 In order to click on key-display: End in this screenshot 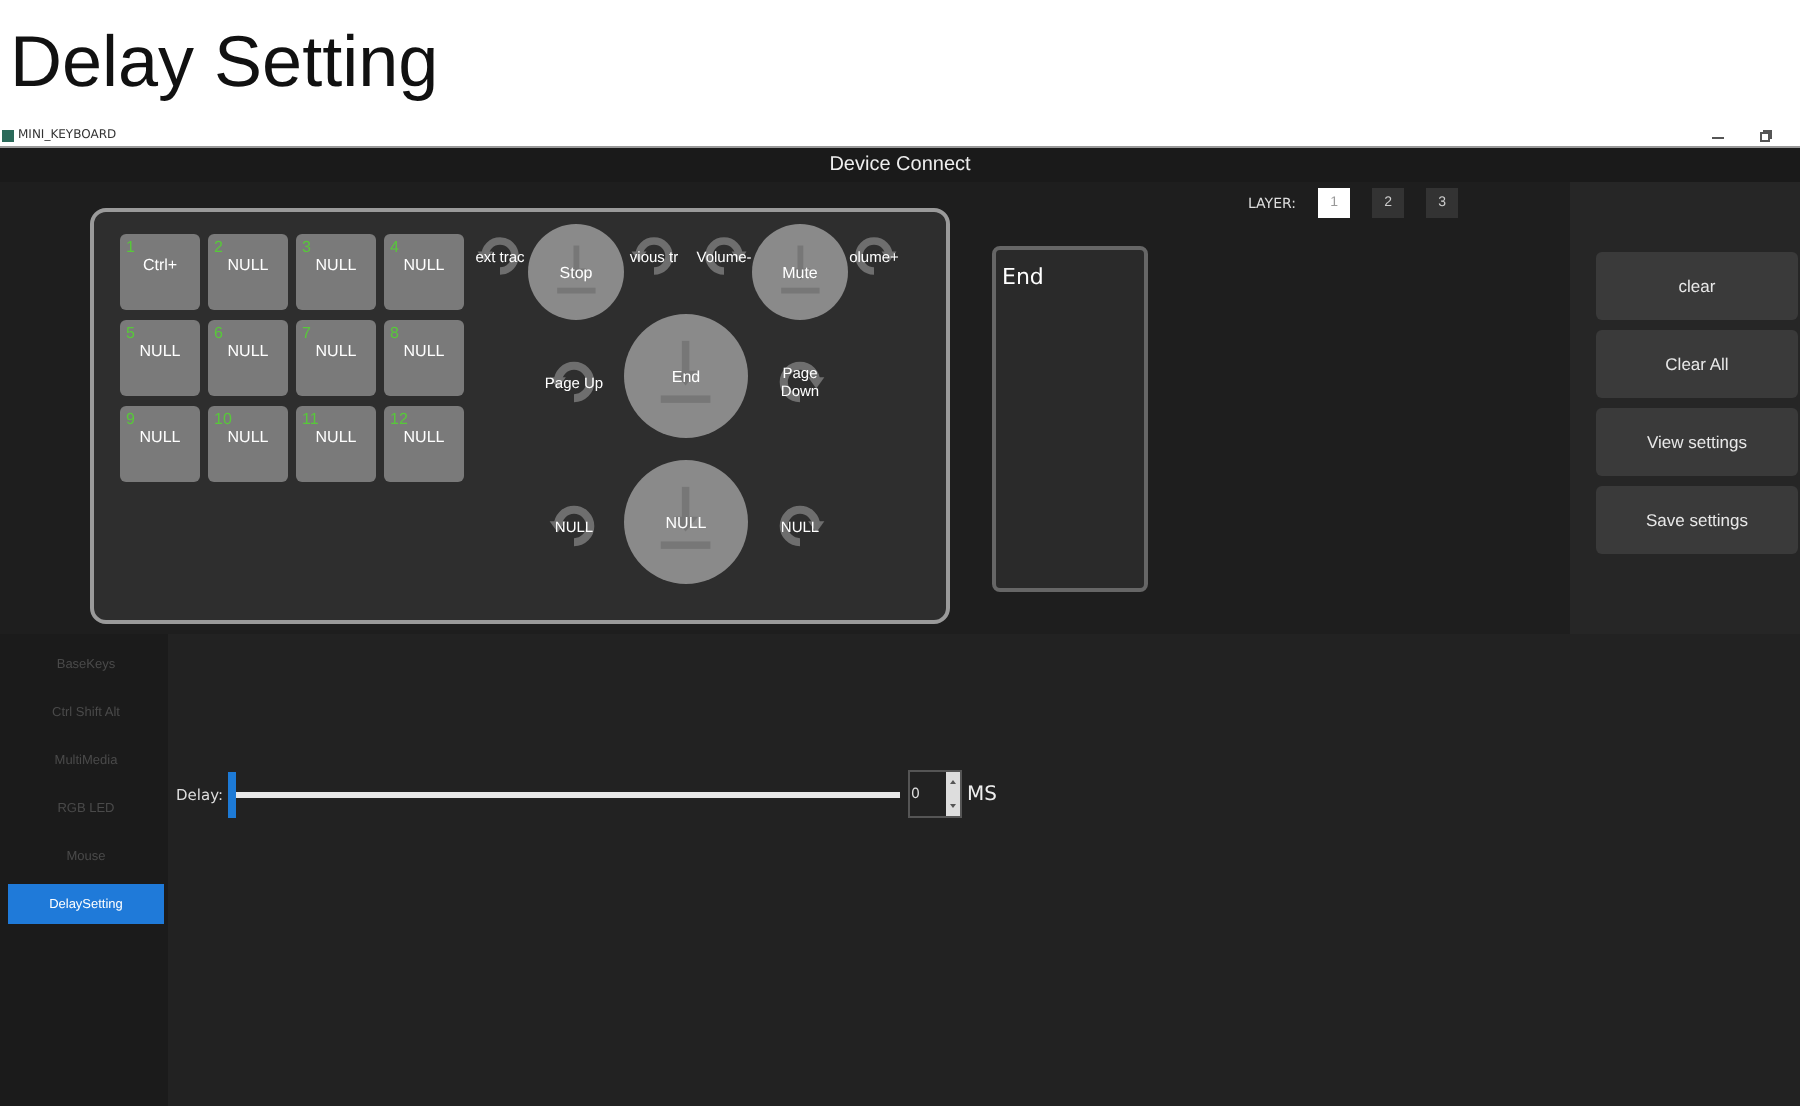, I will do `click(1070, 419)`.